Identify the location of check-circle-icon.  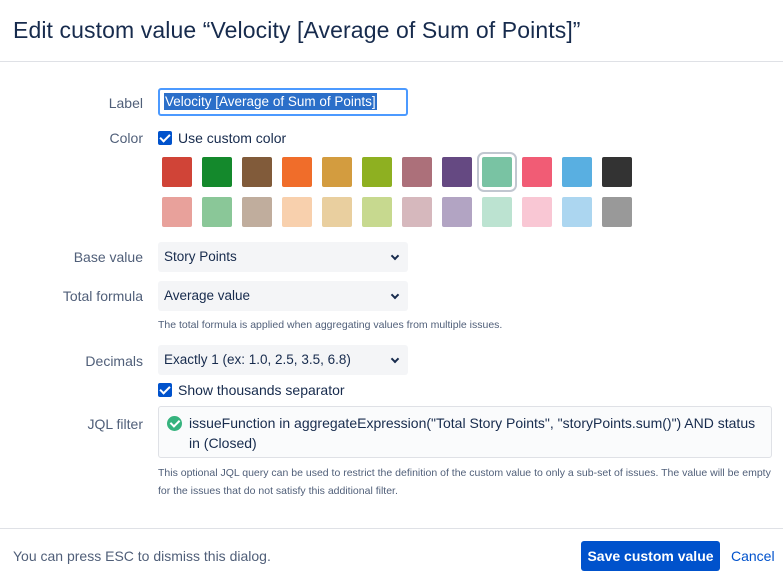
(174, 423).